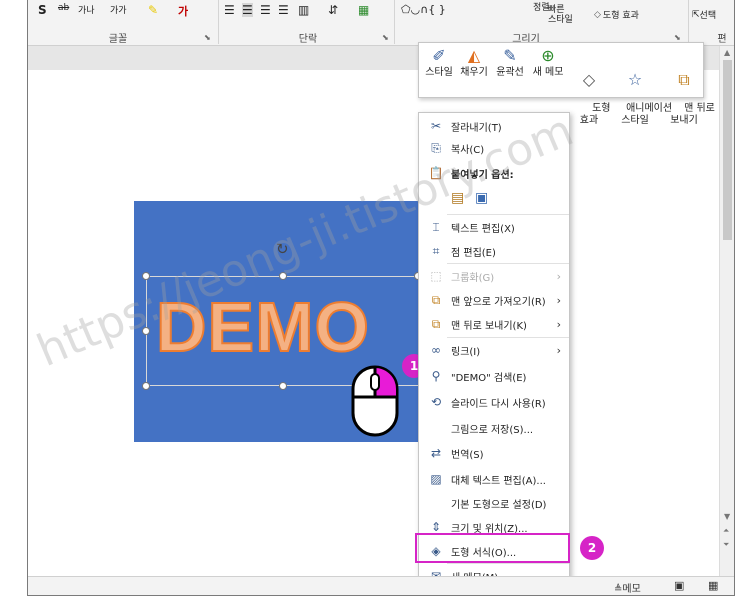 The width and height of the screenshot is (746, 596). I want to click on scroll-down-icon: ▼, so click(727, 516).